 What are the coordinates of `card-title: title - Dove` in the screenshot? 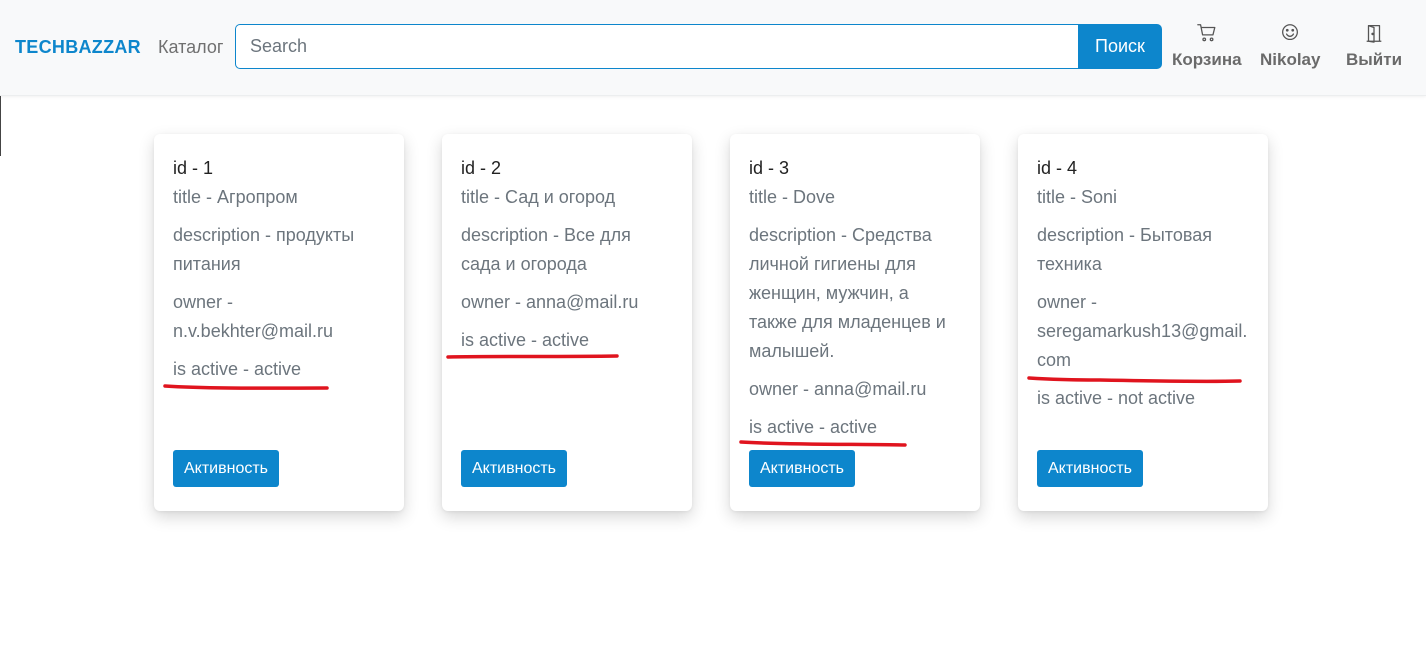 It's located at (792, 197).